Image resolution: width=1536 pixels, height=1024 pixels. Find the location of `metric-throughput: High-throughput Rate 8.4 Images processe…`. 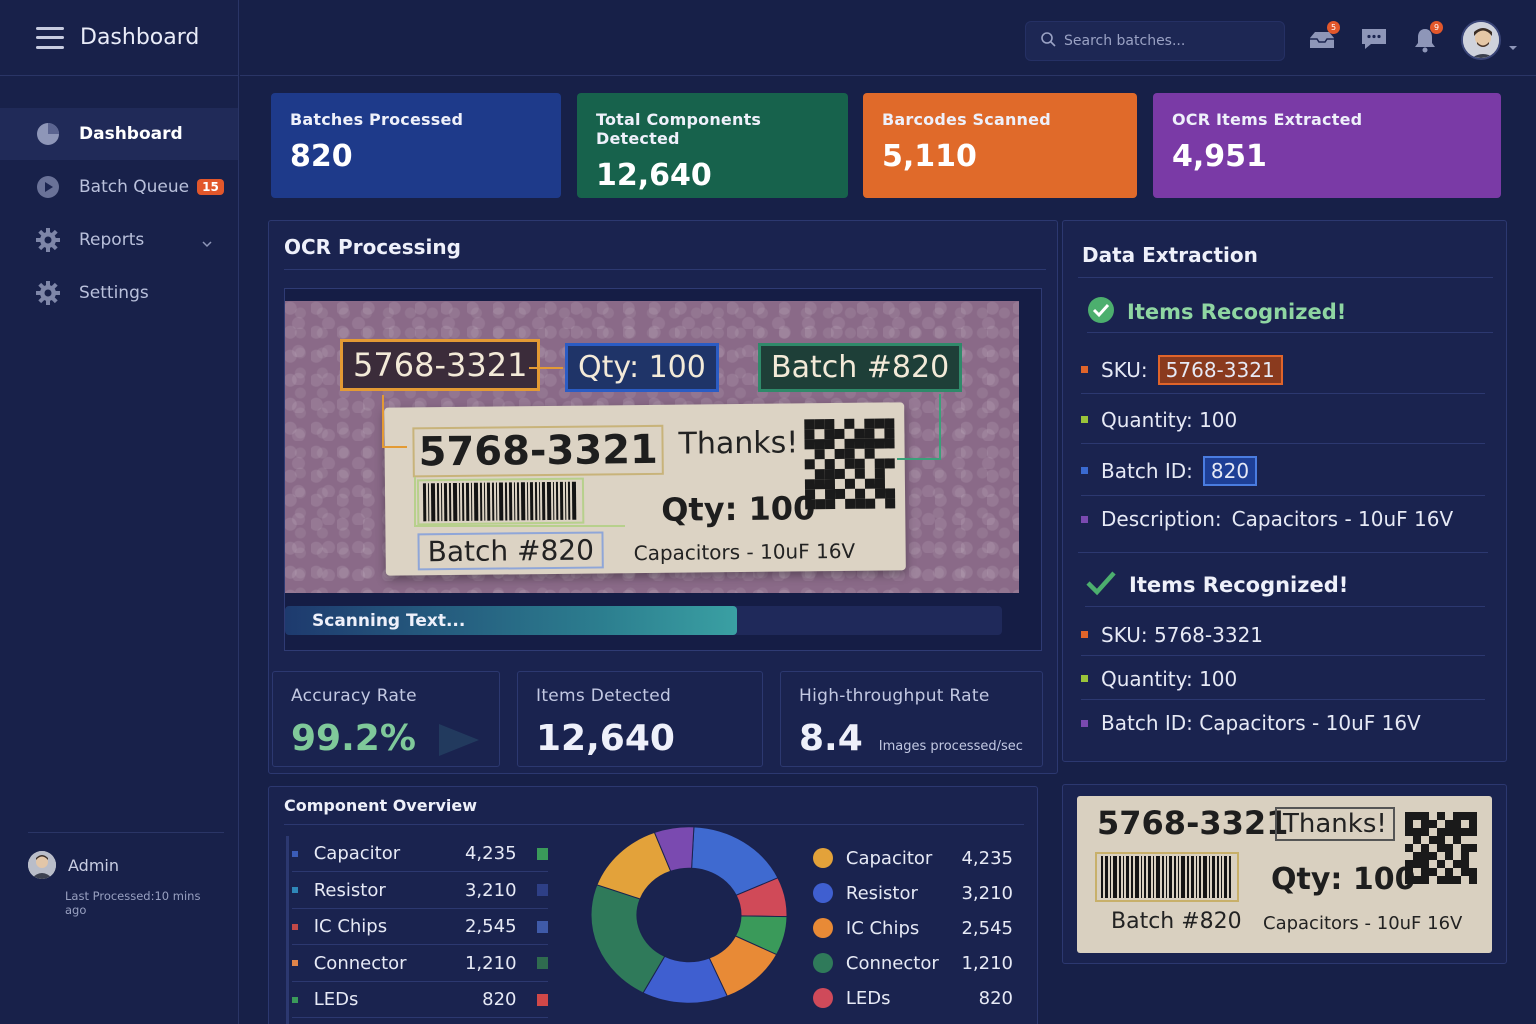

metric-throughput: High-throughput Rate 8.4 Images processe… is located at coordinates (911, 719).